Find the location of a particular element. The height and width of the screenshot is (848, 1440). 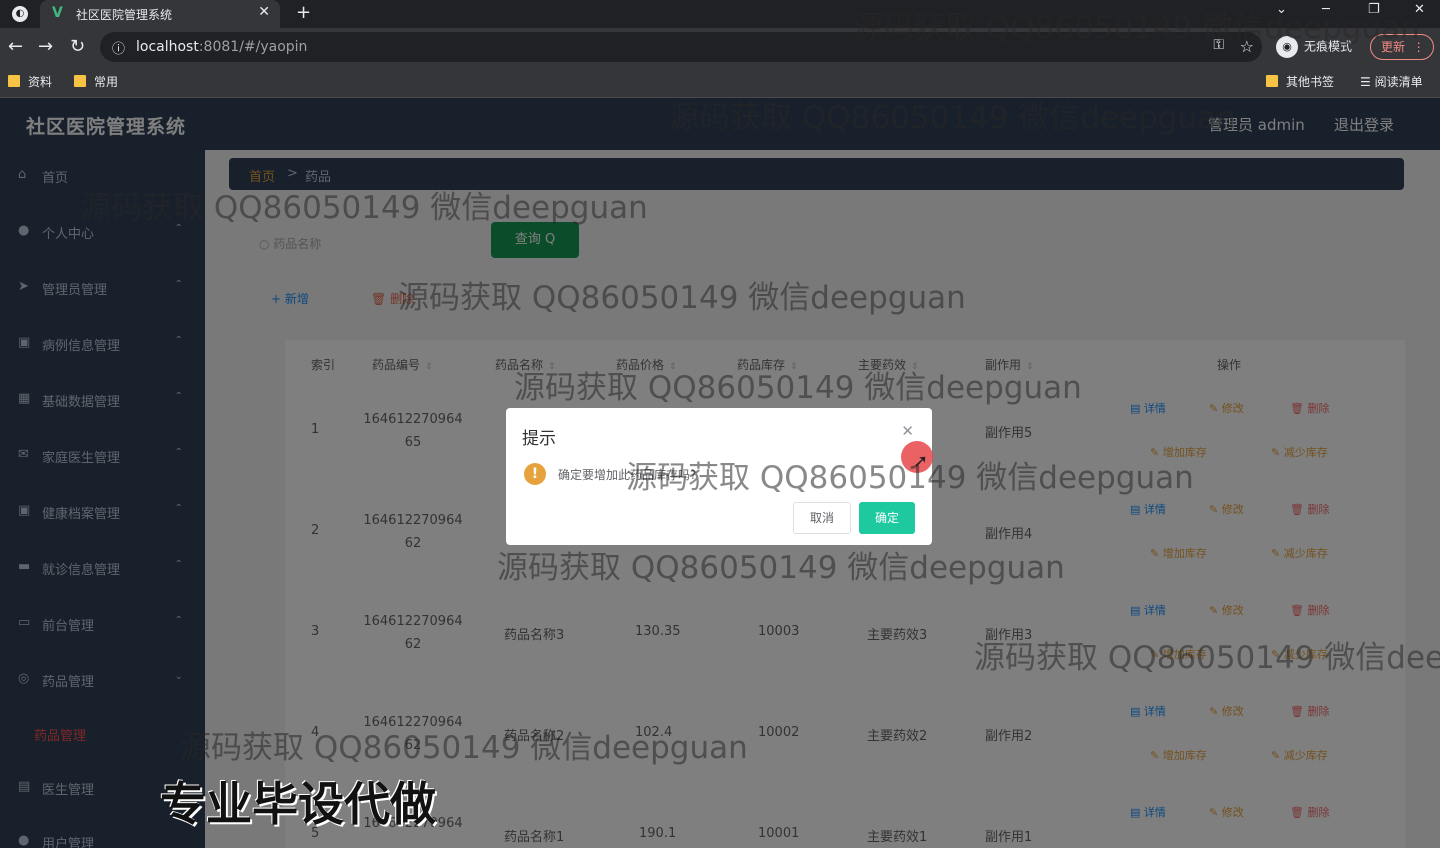

tab-title: 社区医院管理系统 is located at coordinates (124, 15).